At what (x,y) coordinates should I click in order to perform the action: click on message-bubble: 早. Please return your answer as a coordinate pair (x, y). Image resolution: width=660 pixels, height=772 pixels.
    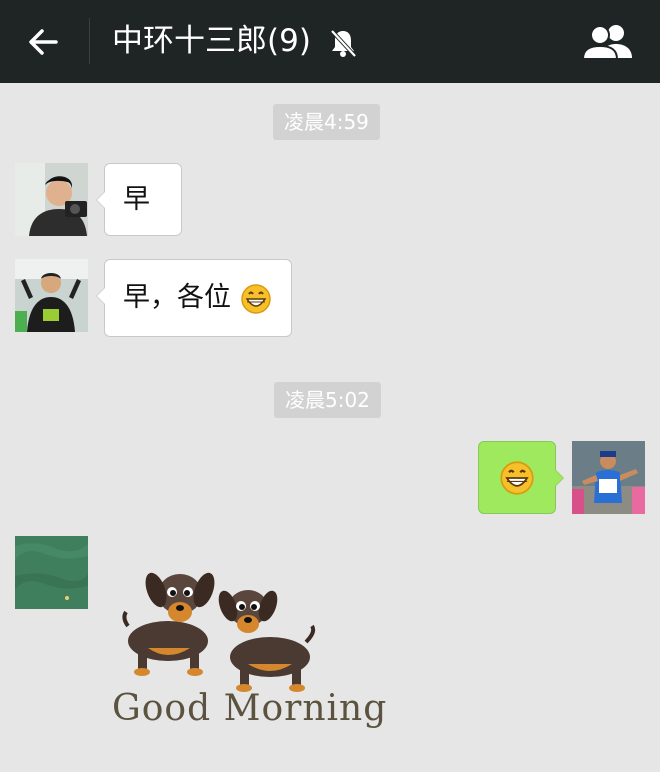
    Looking at the image, I should click on (139, 199).